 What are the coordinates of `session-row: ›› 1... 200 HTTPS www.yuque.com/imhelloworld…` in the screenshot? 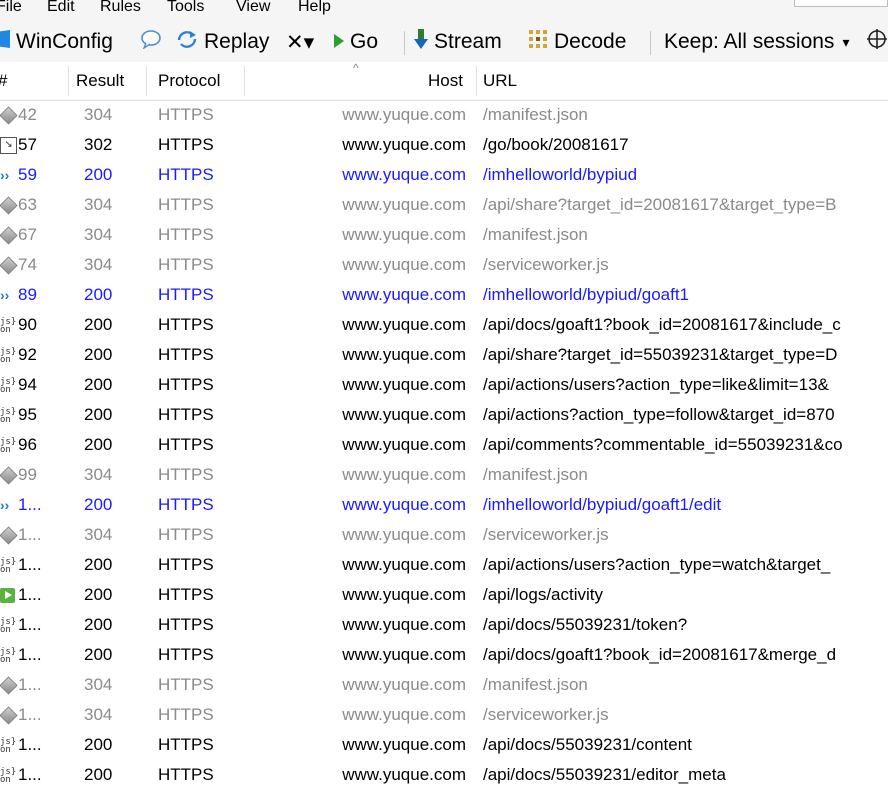 It's located at (444, 505).